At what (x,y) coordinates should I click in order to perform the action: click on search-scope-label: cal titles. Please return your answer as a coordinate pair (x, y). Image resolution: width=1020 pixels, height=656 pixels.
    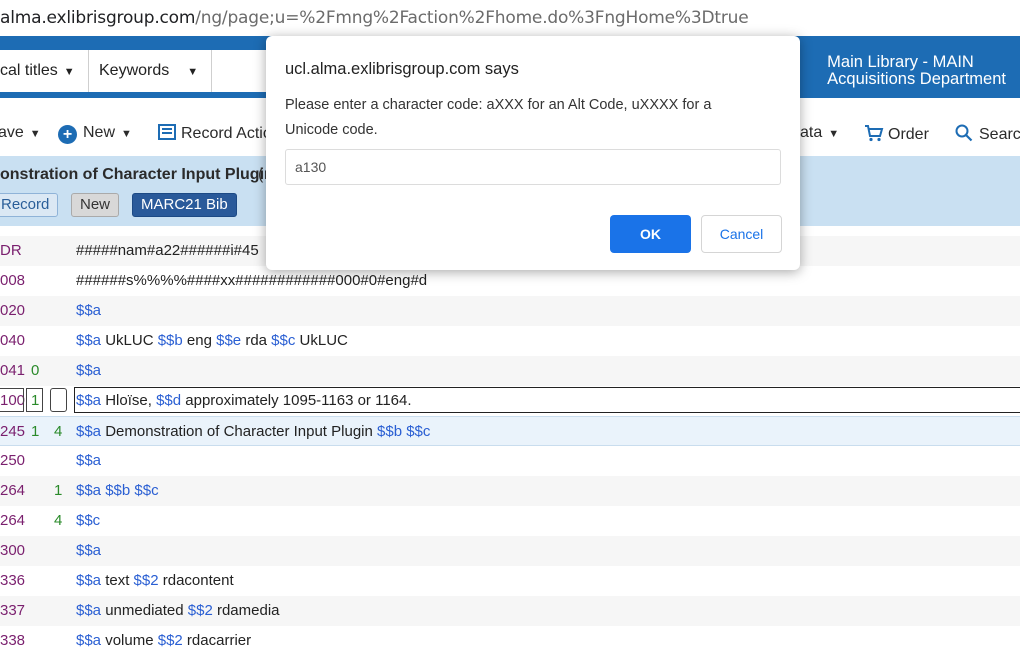
    Looking at the image, I should click on (29, 70).